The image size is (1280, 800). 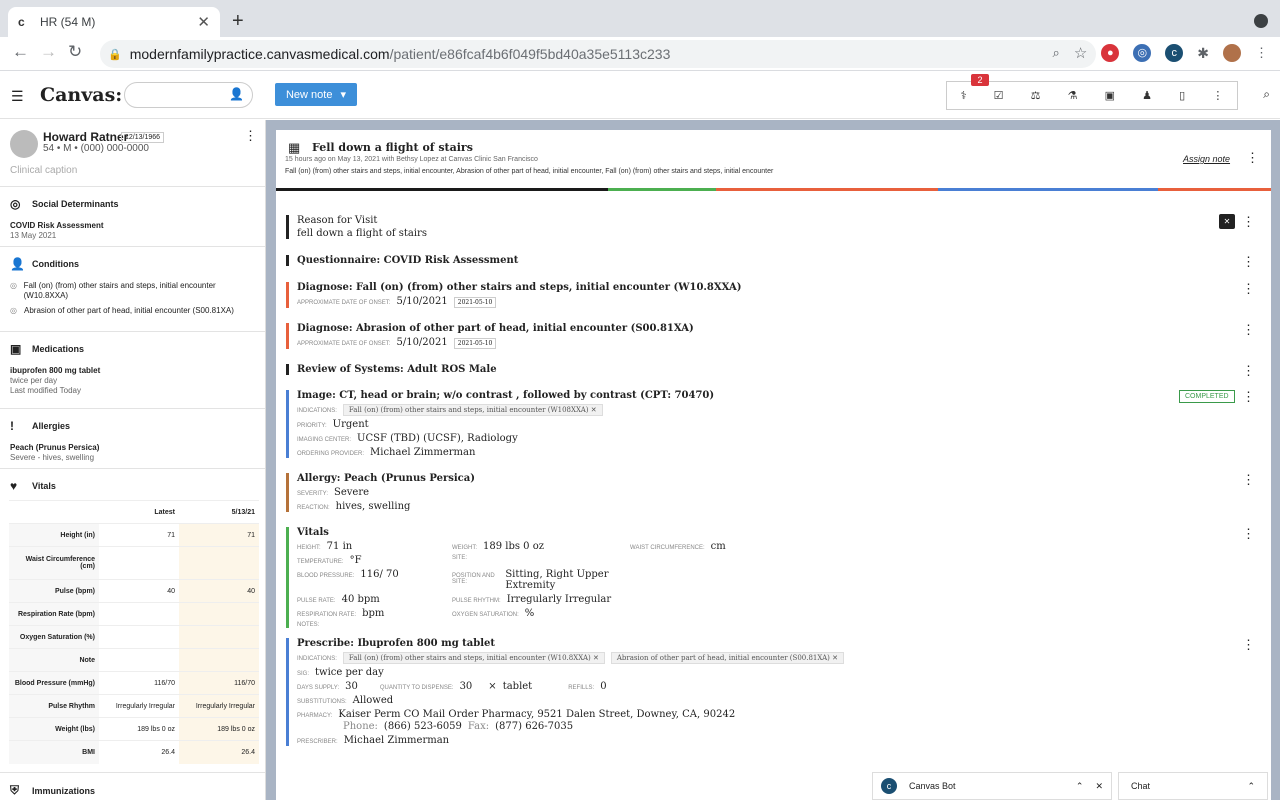 I want to click on scale-icon: ⚖, so click(x=1036, y=95).